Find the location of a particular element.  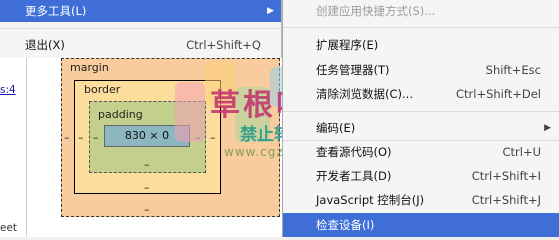

submenu-item-js-console: JavaScript 控制台(J) Ctrl+Shift+J is located at coordinates (421, 200).